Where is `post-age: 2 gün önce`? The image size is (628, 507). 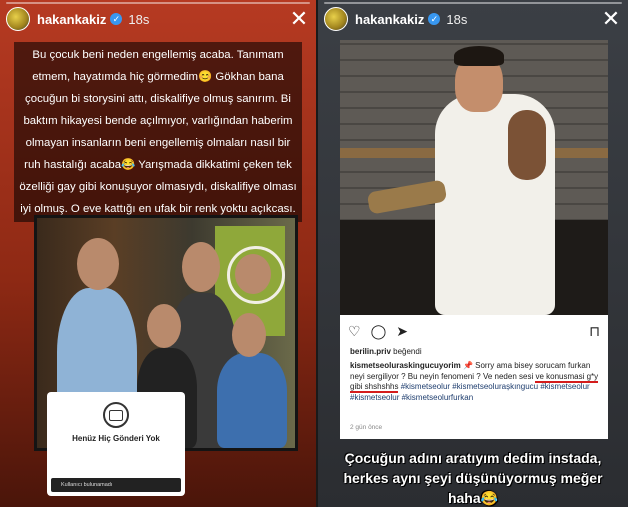 post-age: 2 gün önce is located at coordinates (366, 427).